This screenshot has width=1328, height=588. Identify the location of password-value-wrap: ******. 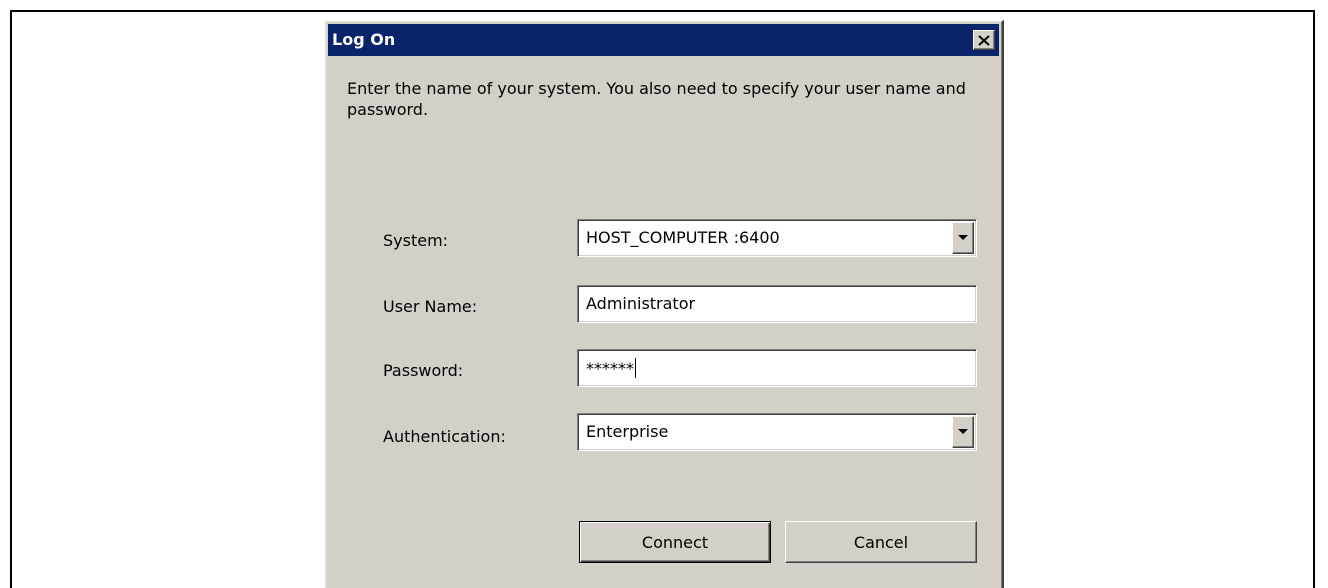
(611, 368).